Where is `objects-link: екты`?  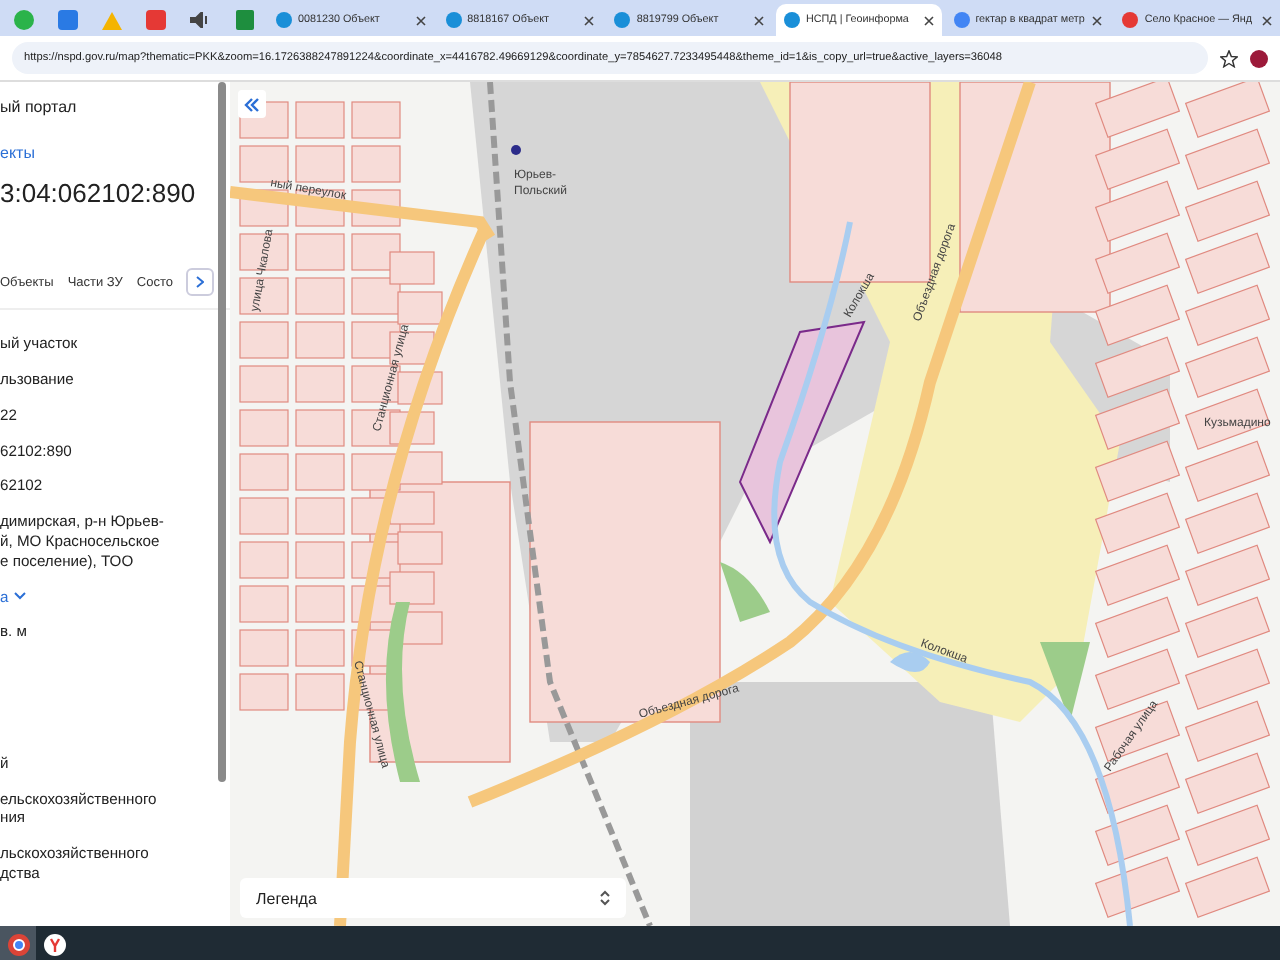
objects-link: екты is located at coordinates (115, 139).